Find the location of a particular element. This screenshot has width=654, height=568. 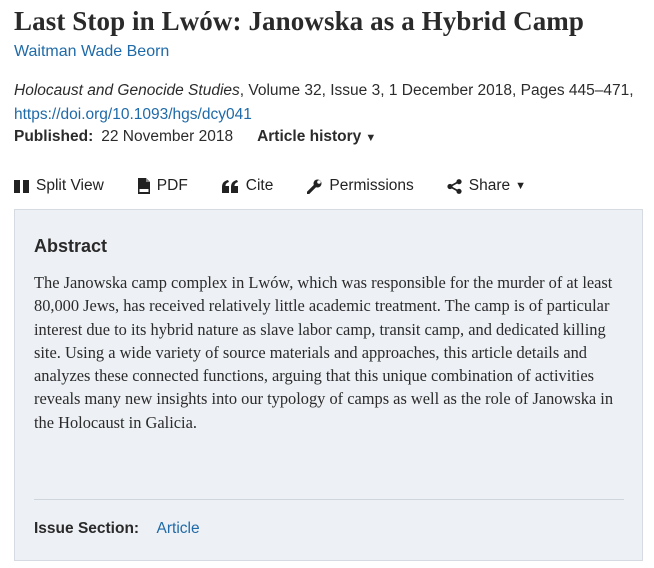

published-label: Published: is located at coordinates (54, 136).